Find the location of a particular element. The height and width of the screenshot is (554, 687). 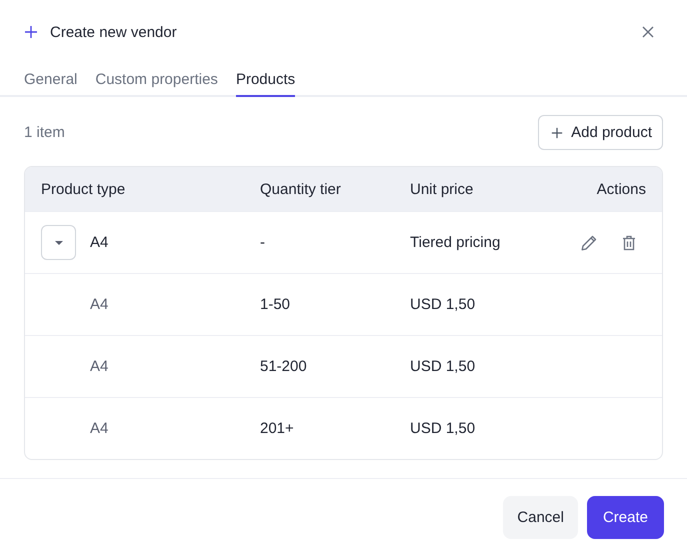

table-cell: A4 is located at coordinates (99, 242).